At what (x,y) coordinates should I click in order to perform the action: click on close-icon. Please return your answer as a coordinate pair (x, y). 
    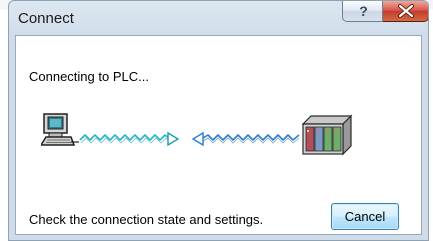
    Looking at the image, I should click on (406, 11).